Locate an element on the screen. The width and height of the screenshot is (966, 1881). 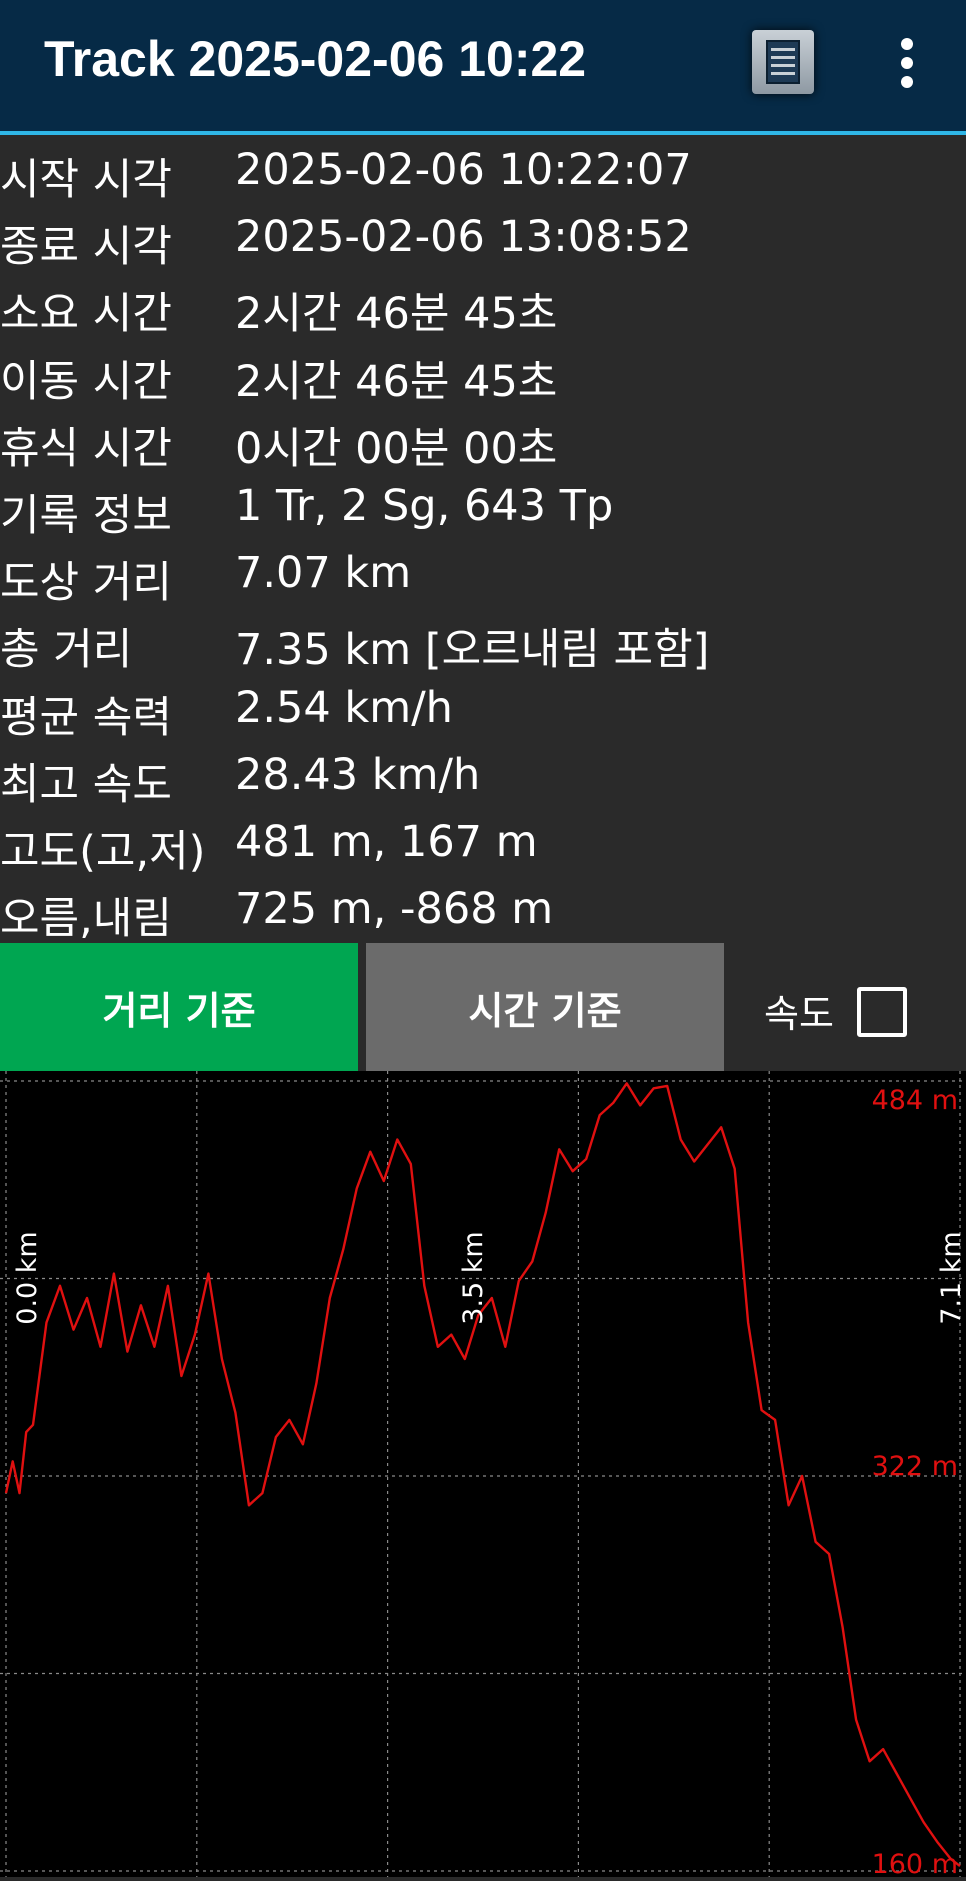
app-bar: Track 2025-02-06 10:22 is located at coordinates (483, 67).